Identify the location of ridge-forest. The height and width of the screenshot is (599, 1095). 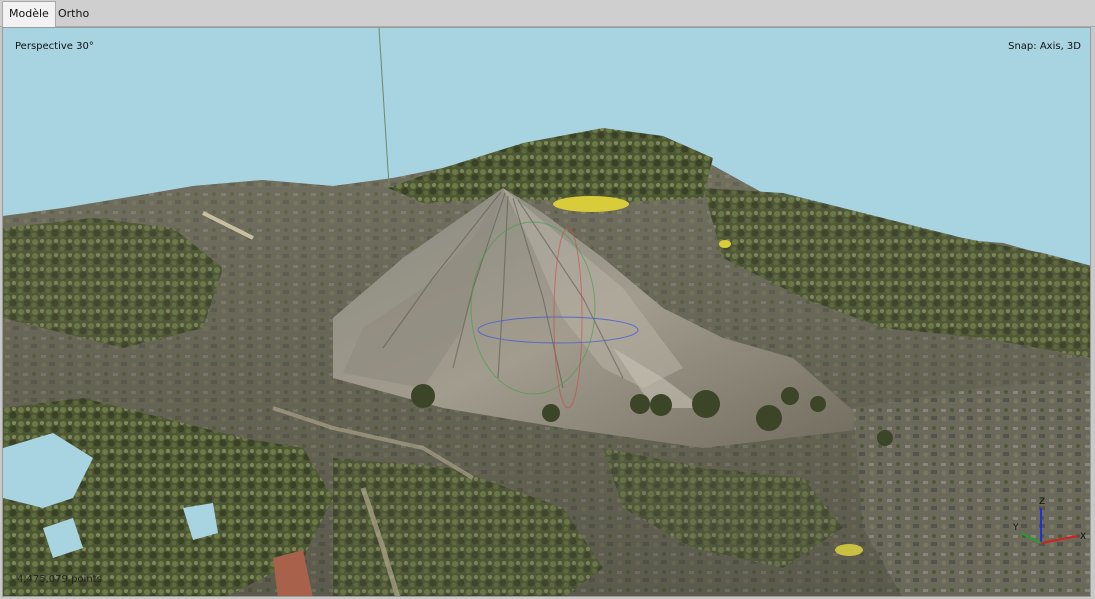
(550, 165).